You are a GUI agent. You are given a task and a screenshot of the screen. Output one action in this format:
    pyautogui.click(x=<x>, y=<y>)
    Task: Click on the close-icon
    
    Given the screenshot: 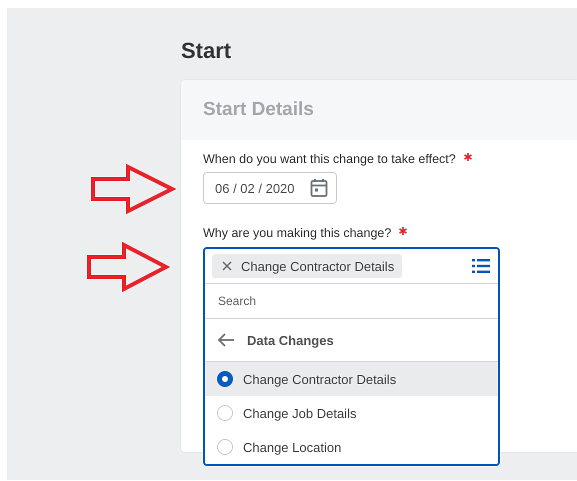 What is the action you would take?
    pyautogui.click(x=227, y=266)
    